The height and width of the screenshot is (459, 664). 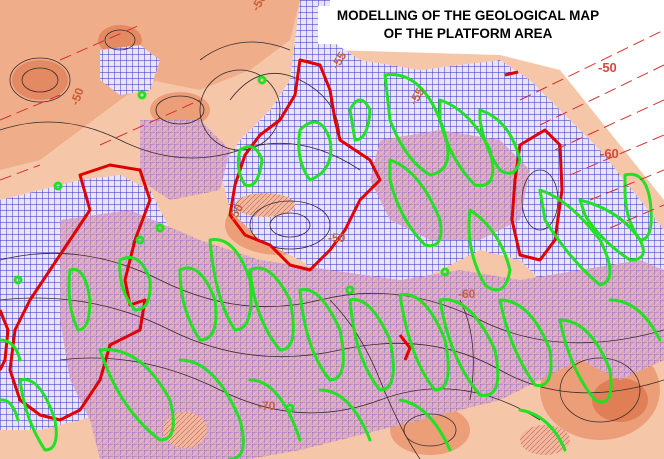 What do you see at coordinates (609, 153) in the screenshot?
I see `depth-label: -60` at bounding box center [609, 153].